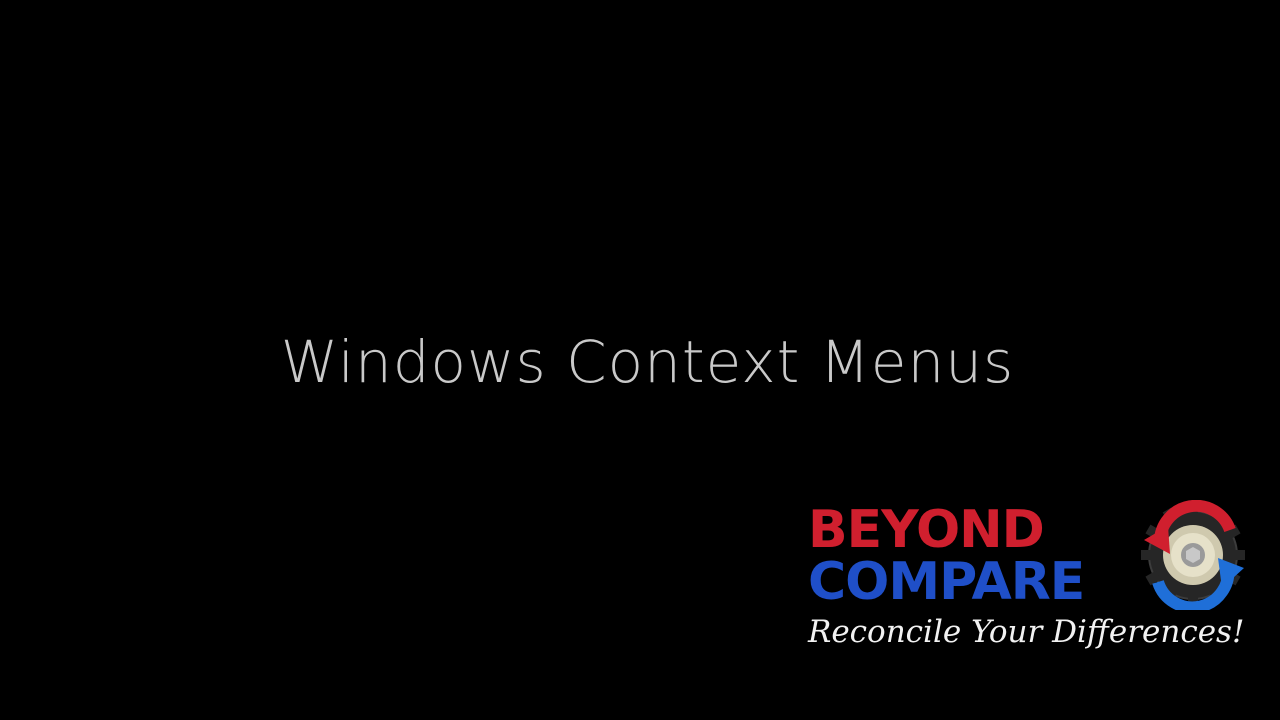 Image resolution: width=1280 pixels, height=720 pixels. Describe the element at coordinates (946, 582) in the screenshot. I see `logo-word-compare: COMPARE` at that location.